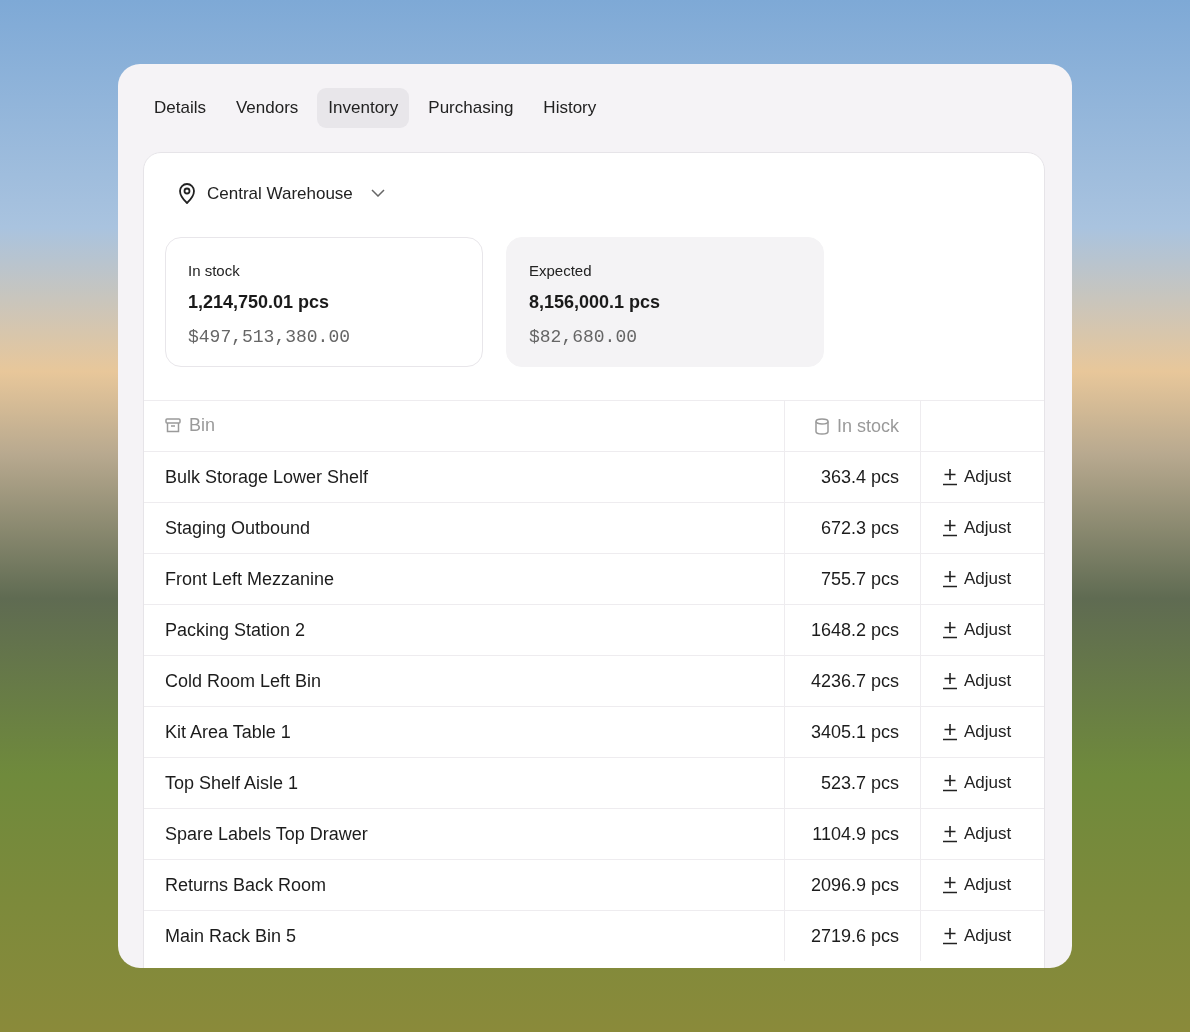 This screenshot has width=1190, height=1032. I want to click on tab: Purchasing, so click(471, 108).